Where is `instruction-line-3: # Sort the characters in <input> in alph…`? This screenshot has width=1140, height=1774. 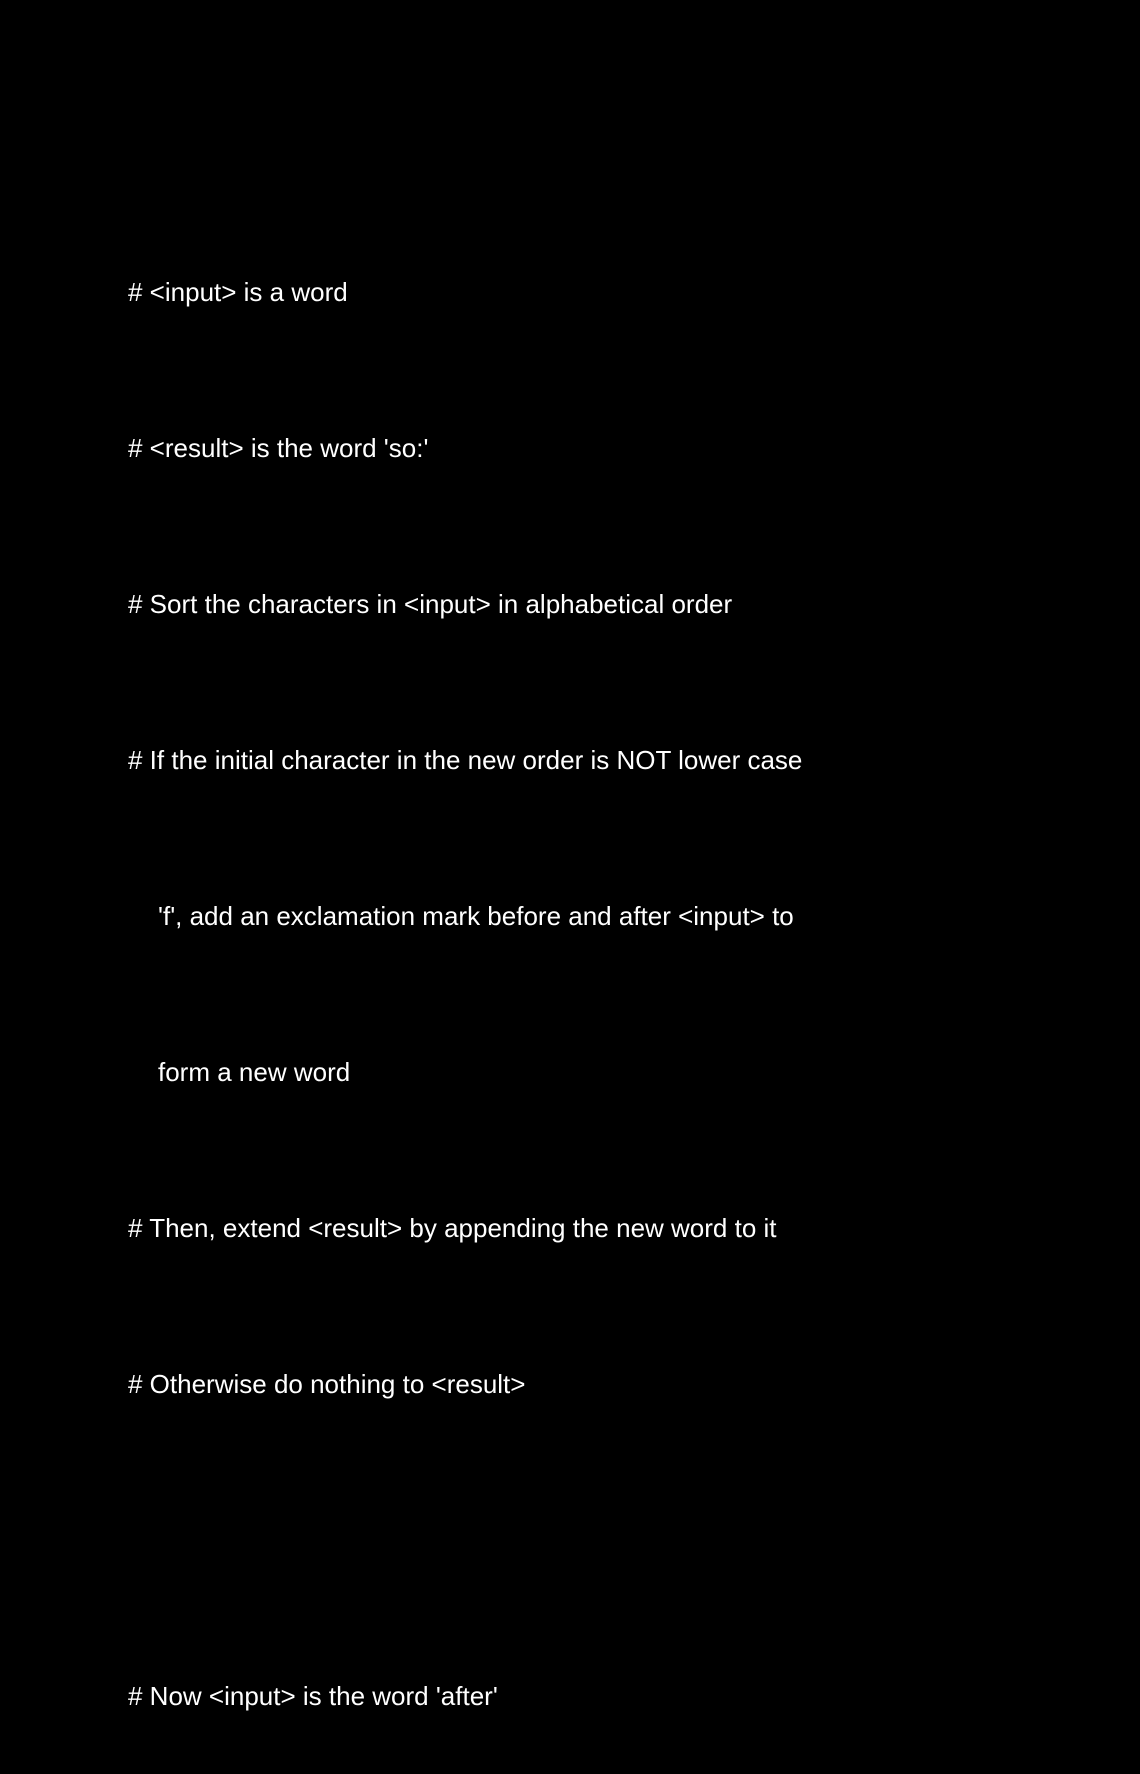
instruction-line-3: # Sort the characters in <input> in alph… is located at coordinates (430, 604).